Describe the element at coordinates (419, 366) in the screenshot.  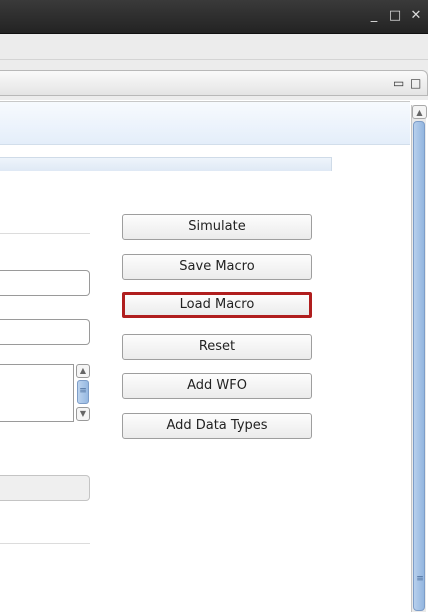
I see `scroll-thumb: ≡` at that location.